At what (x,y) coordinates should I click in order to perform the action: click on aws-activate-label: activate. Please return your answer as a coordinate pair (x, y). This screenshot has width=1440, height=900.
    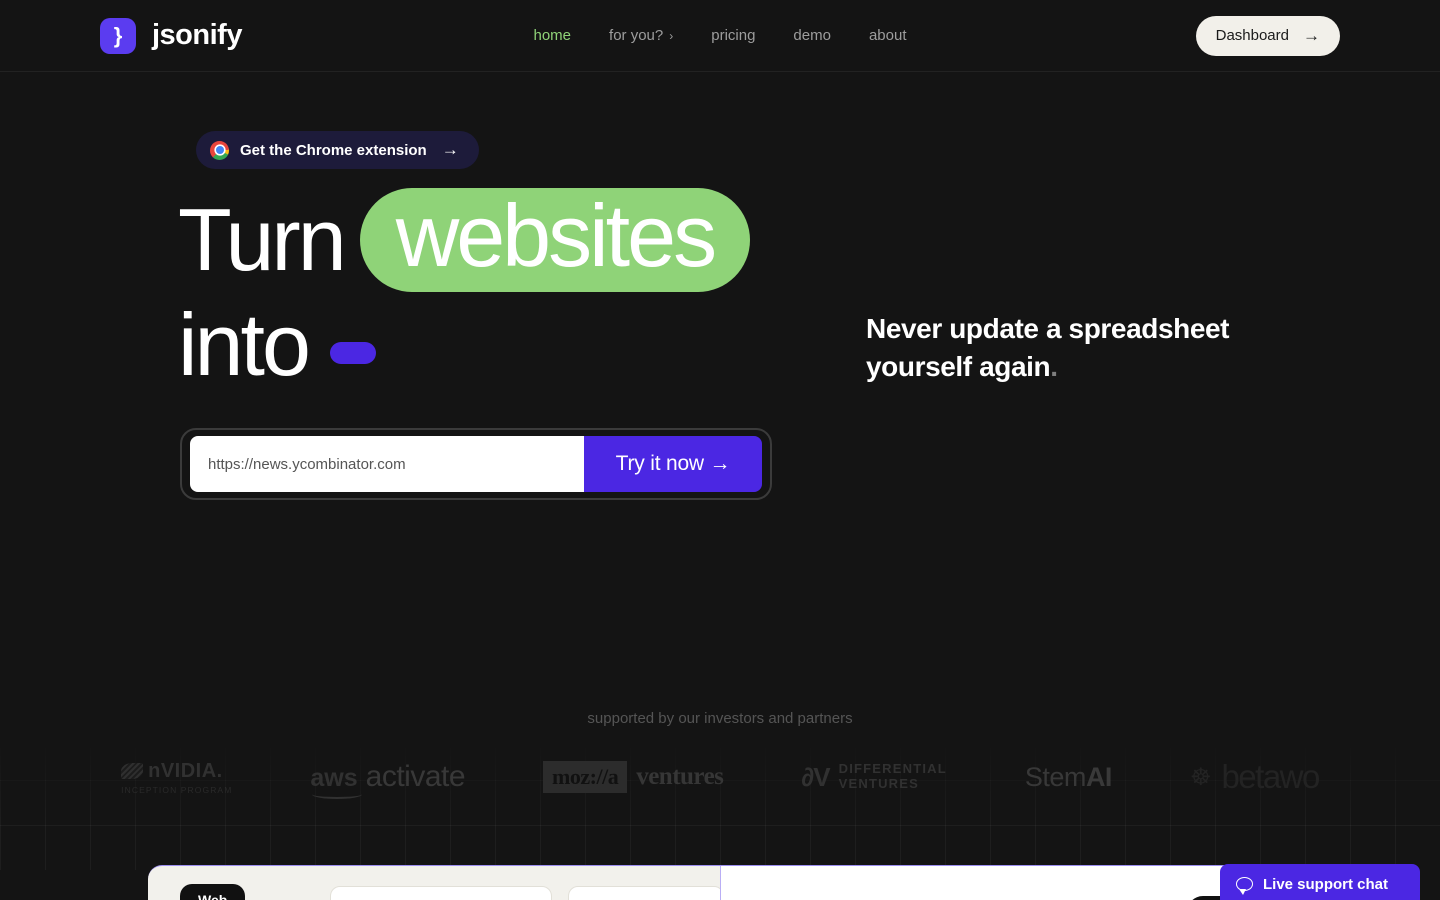
    Looking at the image, I should click on (415, 776).